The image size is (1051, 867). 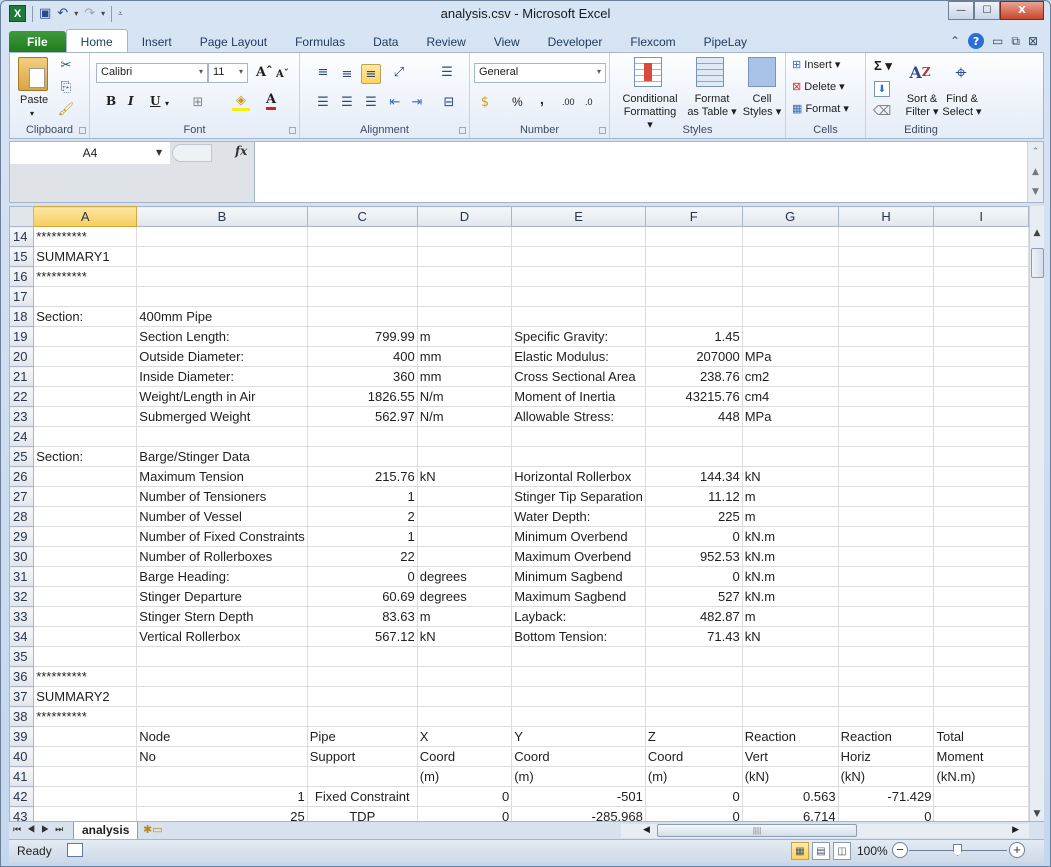 I want to click on cell-D27, so click(x=464, y=496).